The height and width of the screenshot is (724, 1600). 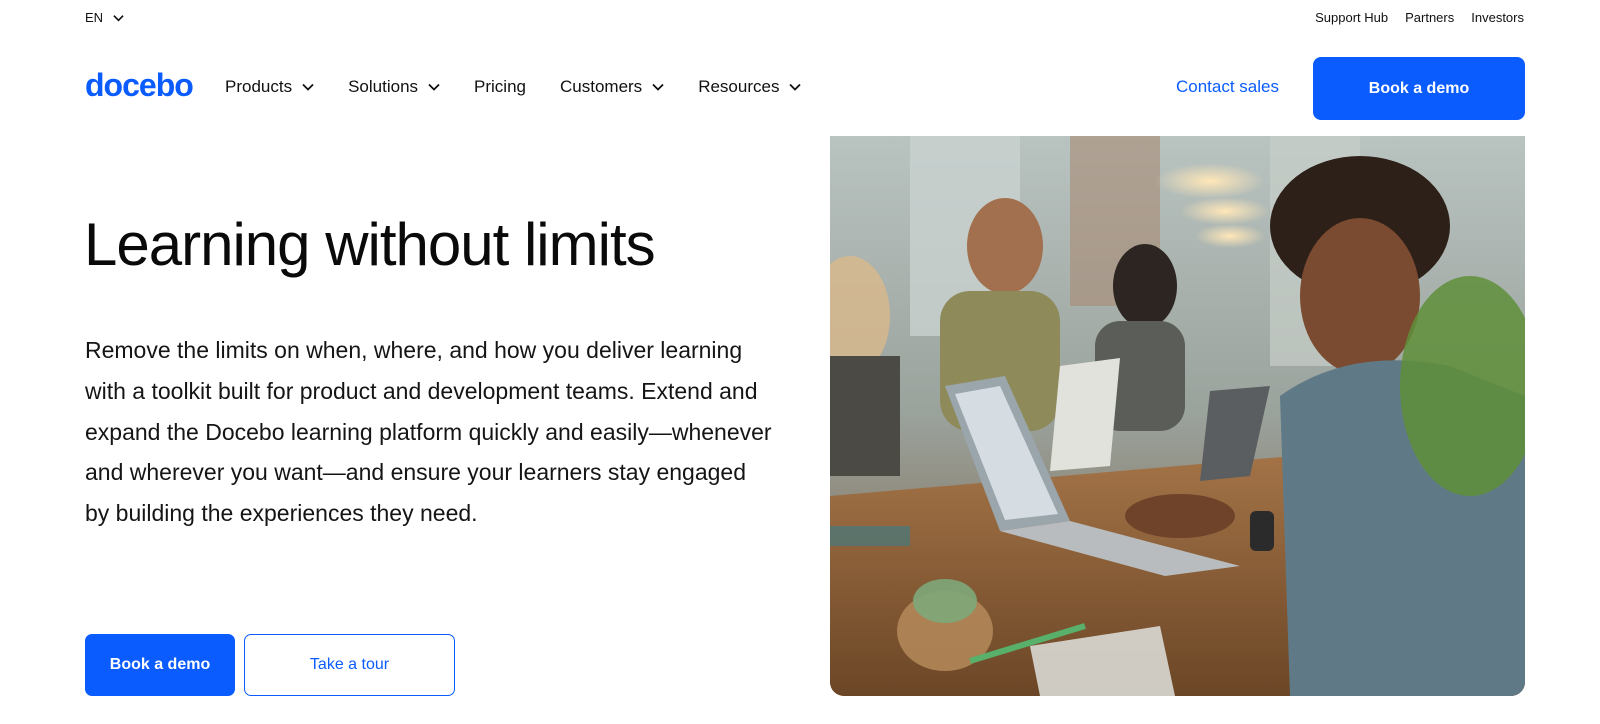 I want to click on nav-item-solutions: Solutions, so click(x=394, y=87).